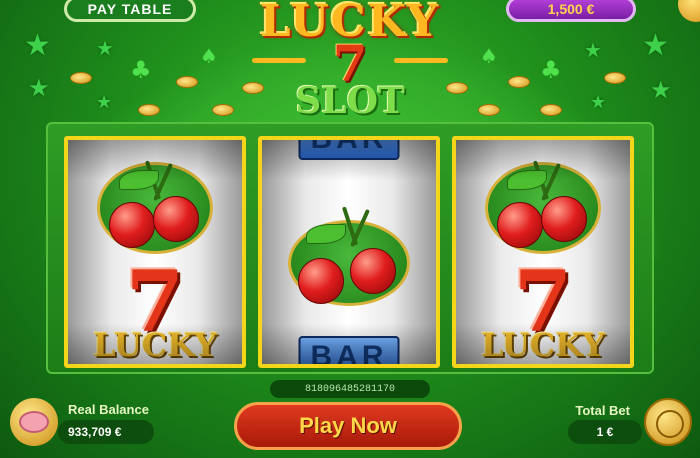  I want to click on reel-3: 7 LUCKY, so click(543, 252).